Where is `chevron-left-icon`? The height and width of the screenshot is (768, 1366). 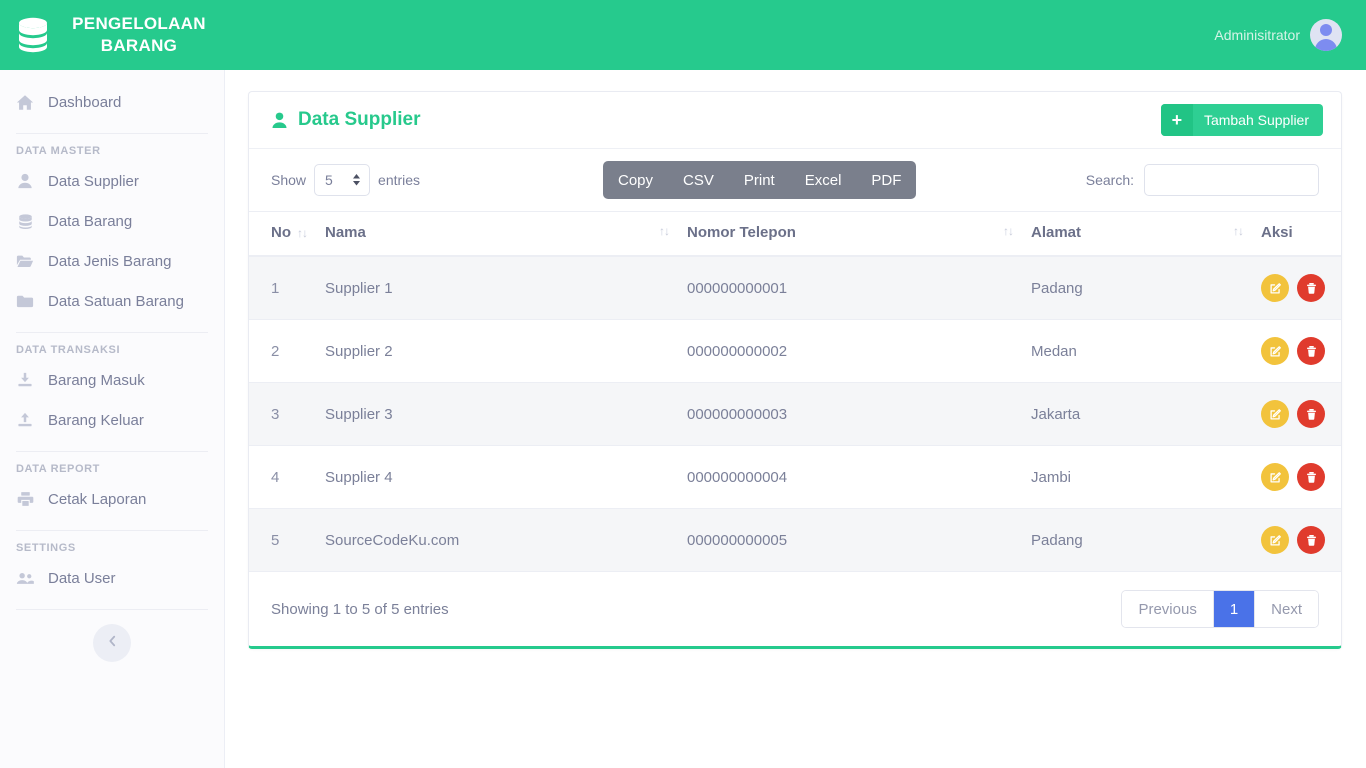
chevron-left-icon is located at coordinates (112, 643).